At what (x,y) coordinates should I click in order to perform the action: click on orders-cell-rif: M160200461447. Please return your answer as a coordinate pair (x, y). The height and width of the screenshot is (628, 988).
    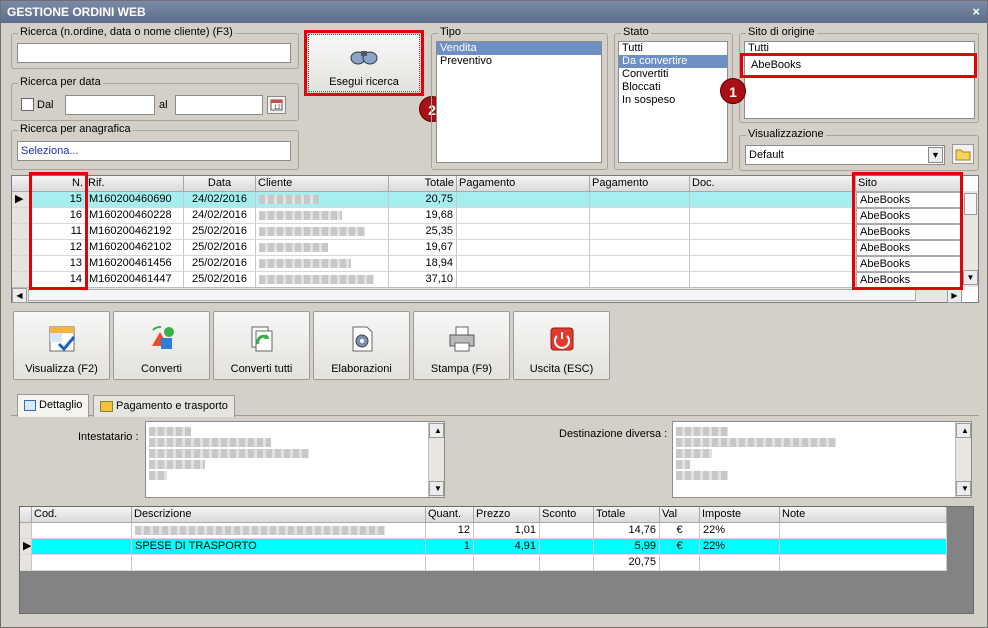
    Looking at the image, I should click on (135, 280).